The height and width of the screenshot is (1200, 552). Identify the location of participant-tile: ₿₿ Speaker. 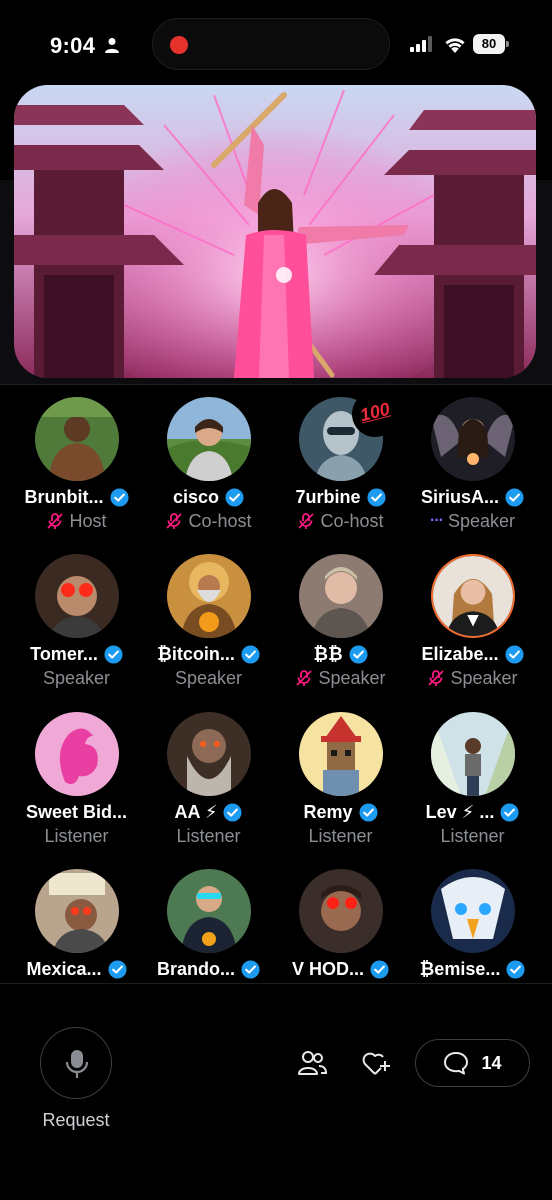
(340, 627).